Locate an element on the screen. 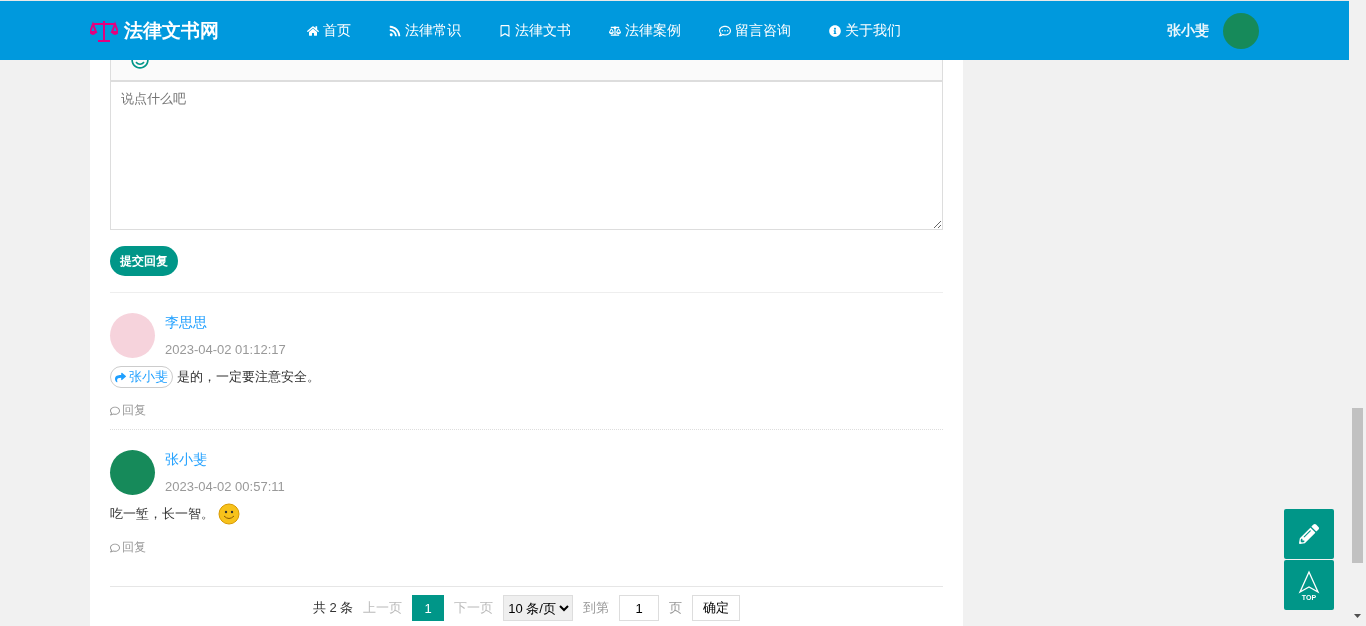 The image size is (1366, 626). page-input: 1 is located at coordinates (639, 608).